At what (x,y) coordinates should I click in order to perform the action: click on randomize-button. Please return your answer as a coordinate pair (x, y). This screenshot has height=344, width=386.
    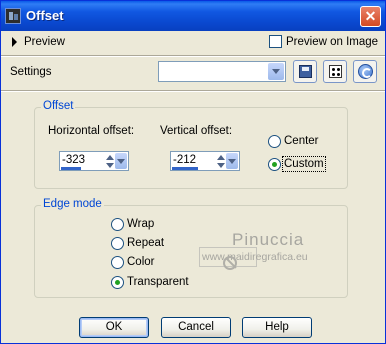
    Looking at the image, I should click on (335, 71).